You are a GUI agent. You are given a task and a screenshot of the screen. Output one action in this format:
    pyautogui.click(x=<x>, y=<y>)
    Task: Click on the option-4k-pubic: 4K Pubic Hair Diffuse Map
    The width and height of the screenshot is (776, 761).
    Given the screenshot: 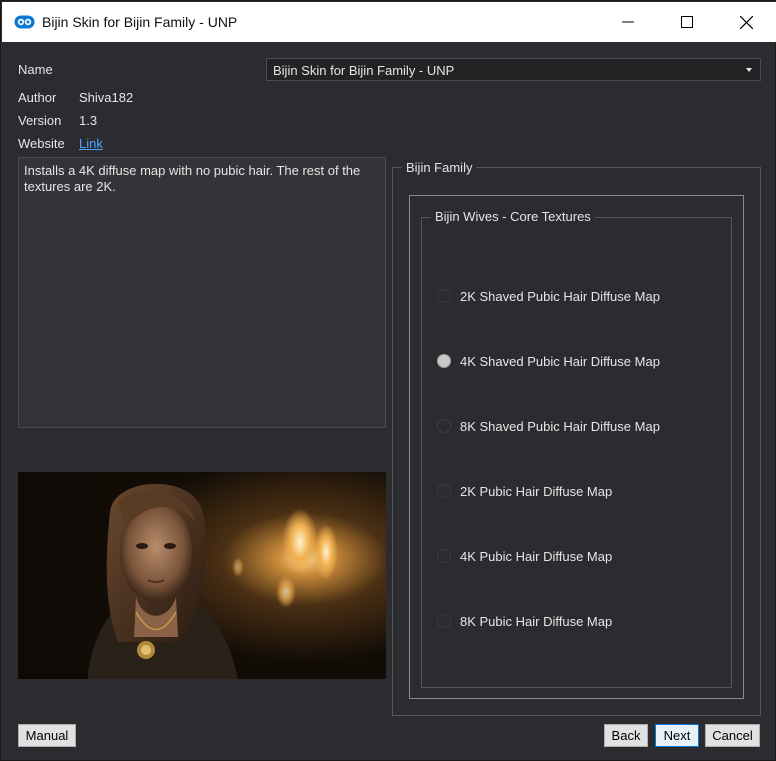 What is the action you would take?
    pyautogui.click(x=524, y=556)
    